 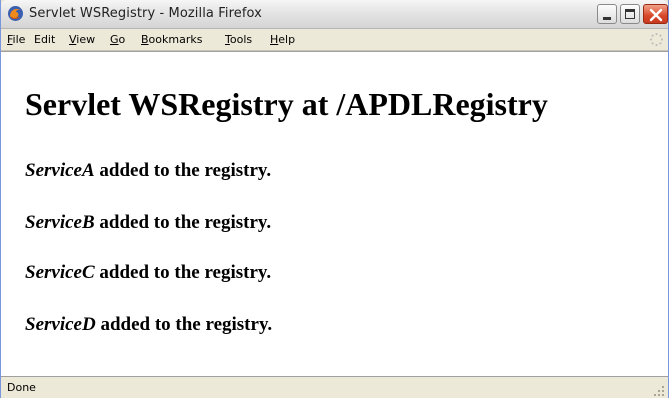 I want to click on window-title: Servlet WSRegistry - Mozilla Firefox, so click(x=145, y=13).